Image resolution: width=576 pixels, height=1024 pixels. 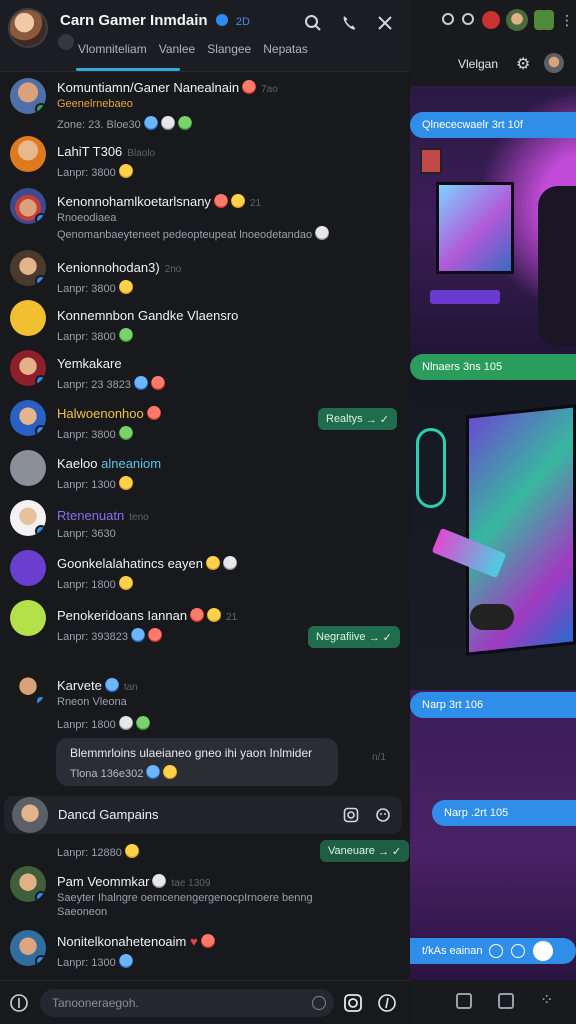 What do you see at coordinates (95, 961) in the screenshot?
I see `chat-time: Lanpr: 1300` at bounding box center [95, 961].